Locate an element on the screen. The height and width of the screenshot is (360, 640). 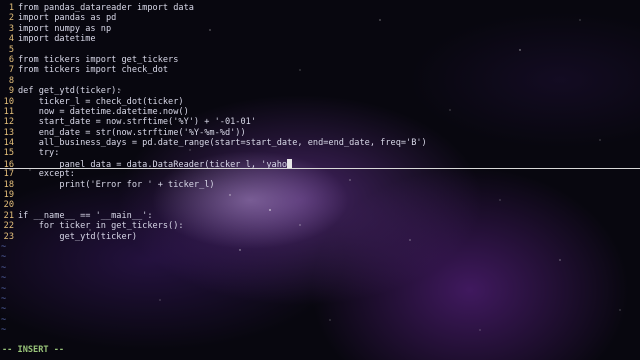
line-number: 12 is located at coordinates (8, 122).